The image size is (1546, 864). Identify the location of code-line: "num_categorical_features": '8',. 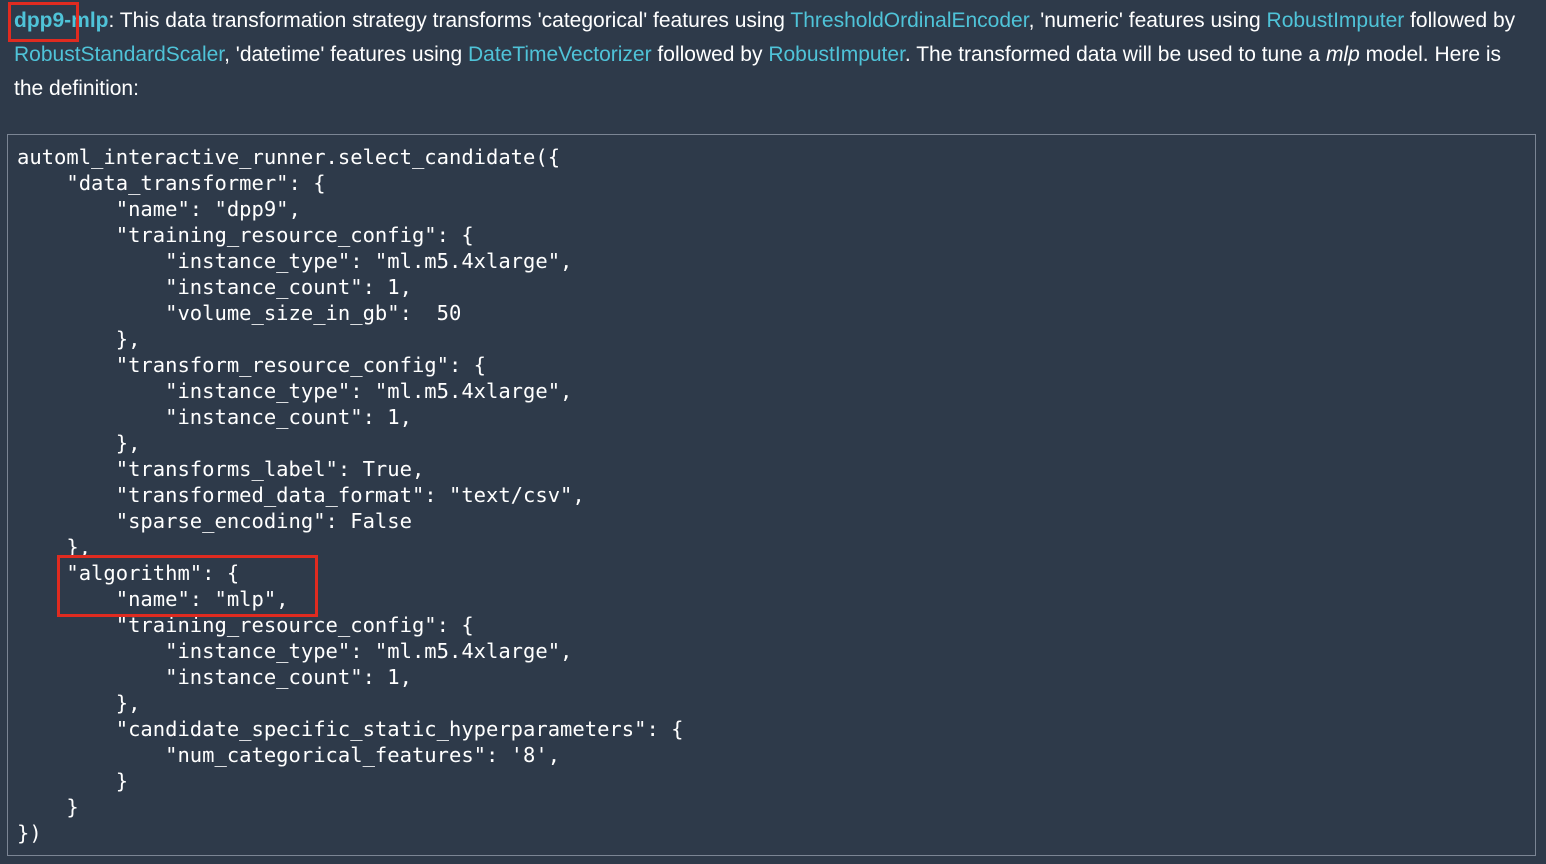
(289, 755).